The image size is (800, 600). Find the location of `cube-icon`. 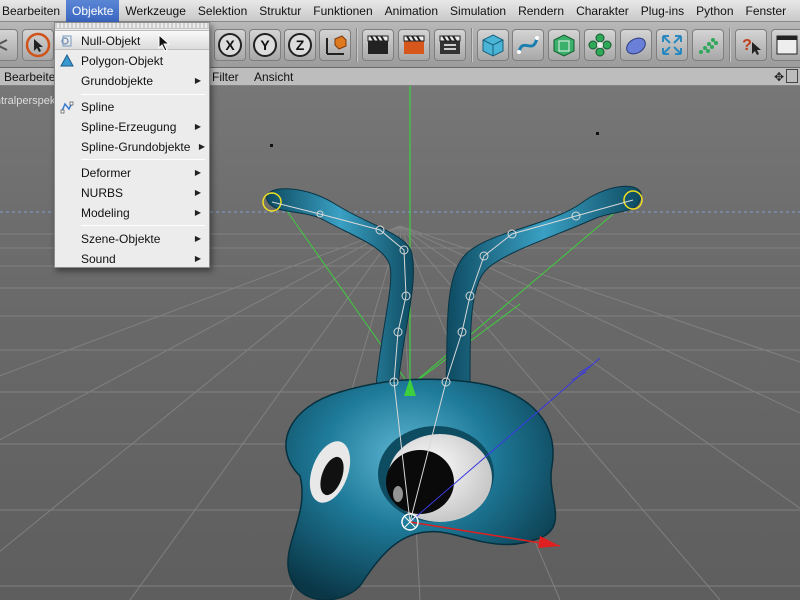

cube-icon is located at coordinates (493, 45).